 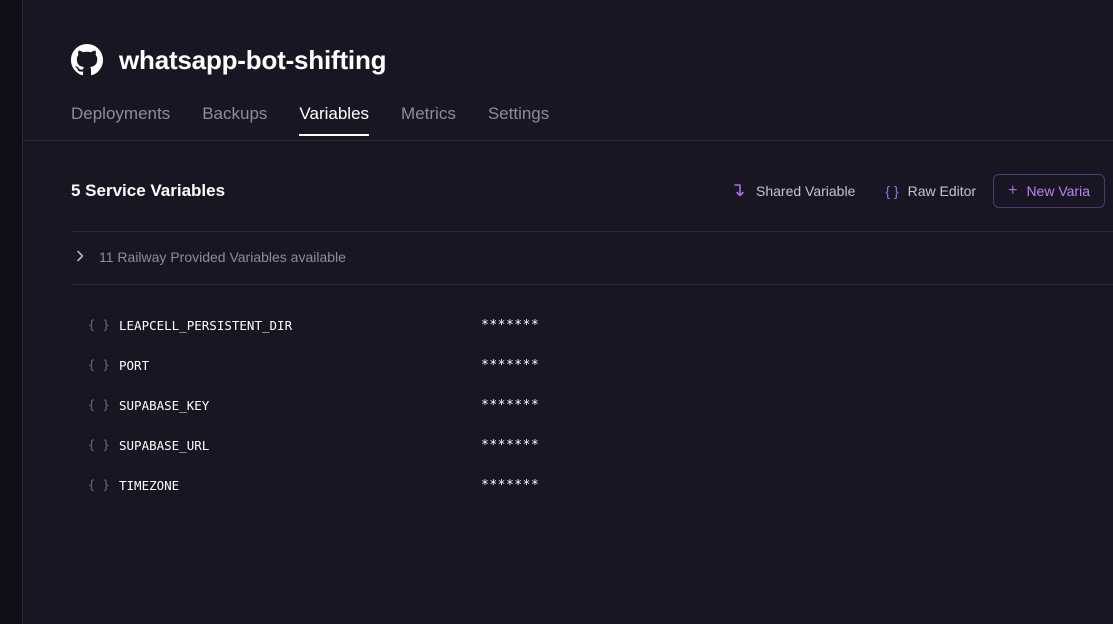 What do you see at coordinates (234, 120) in the screenshot?
I see `tab-backups: Backups` at bounding box center [234, 120].